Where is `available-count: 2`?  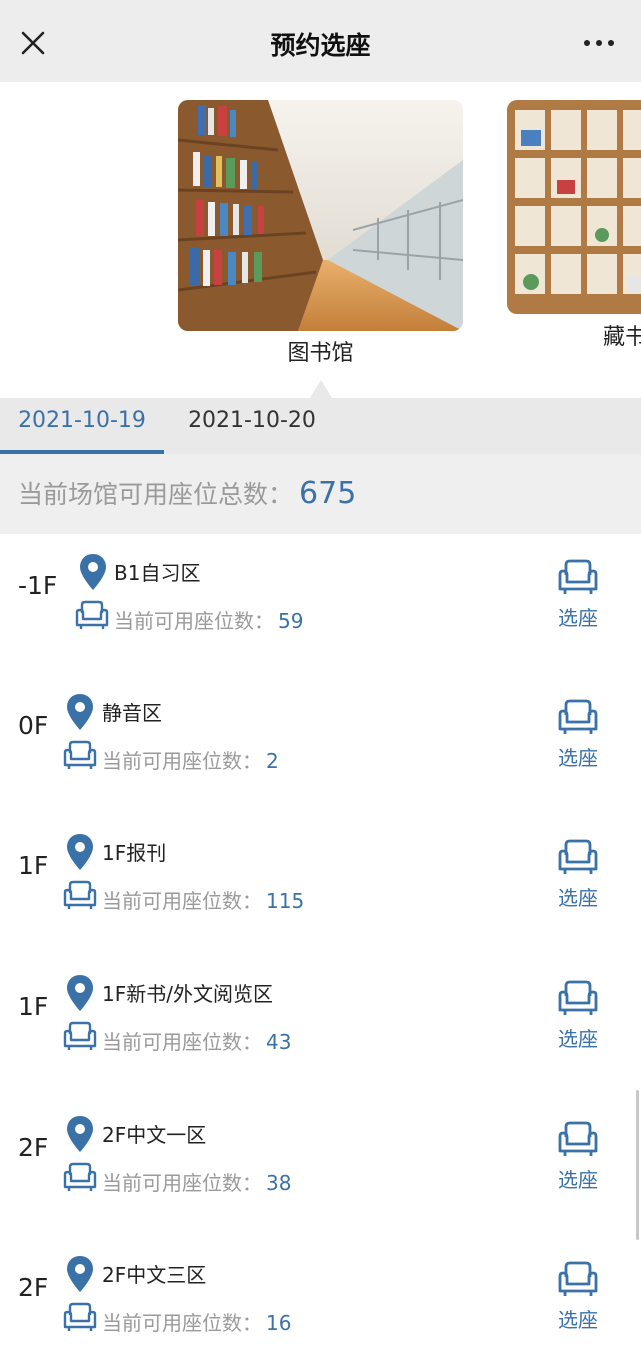
available-count: 2 is located at coordinates (272, 761).